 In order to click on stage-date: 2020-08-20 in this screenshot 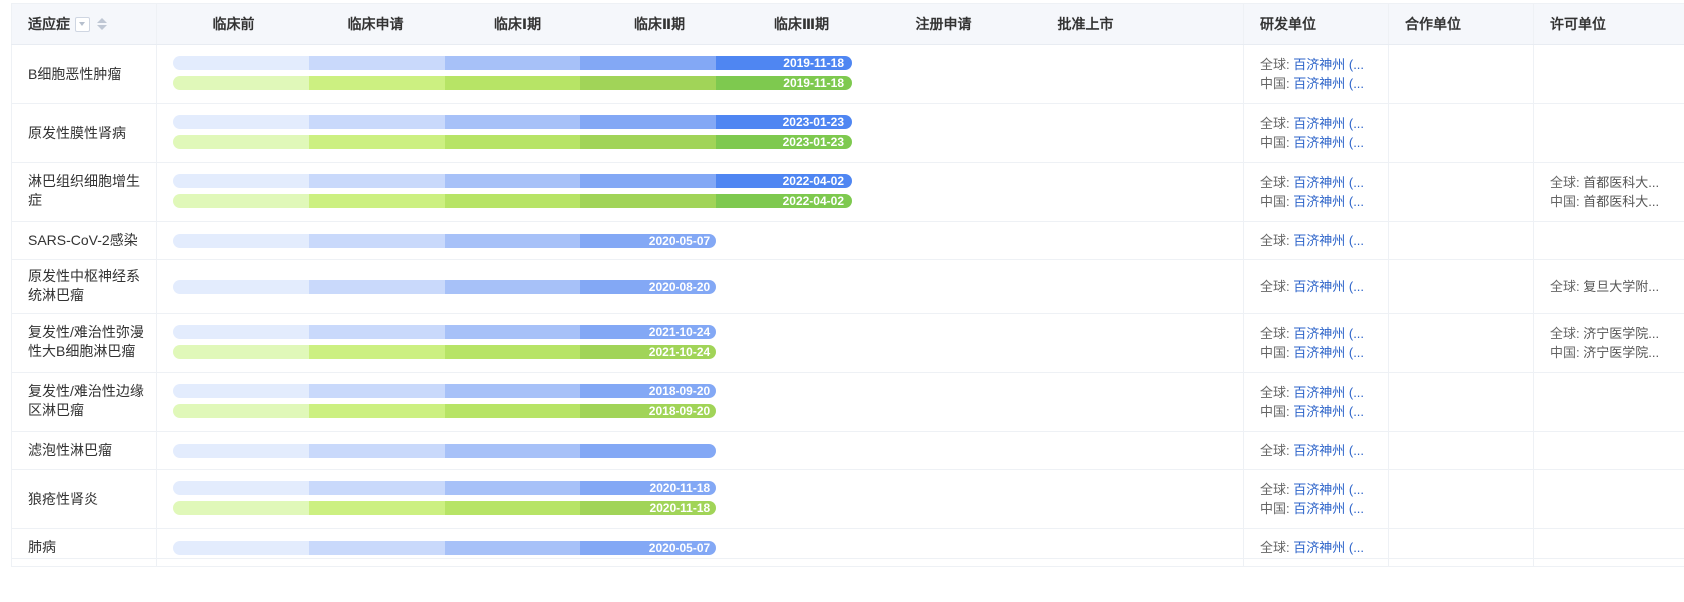, I will do `click(679, 287)`.